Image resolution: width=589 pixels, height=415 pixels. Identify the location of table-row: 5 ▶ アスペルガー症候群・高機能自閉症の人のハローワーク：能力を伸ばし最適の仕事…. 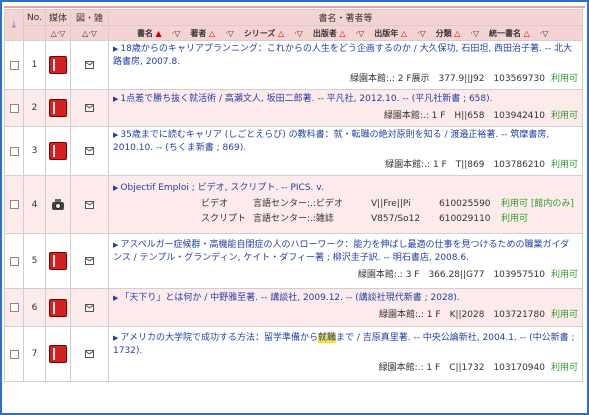
(293, 261).